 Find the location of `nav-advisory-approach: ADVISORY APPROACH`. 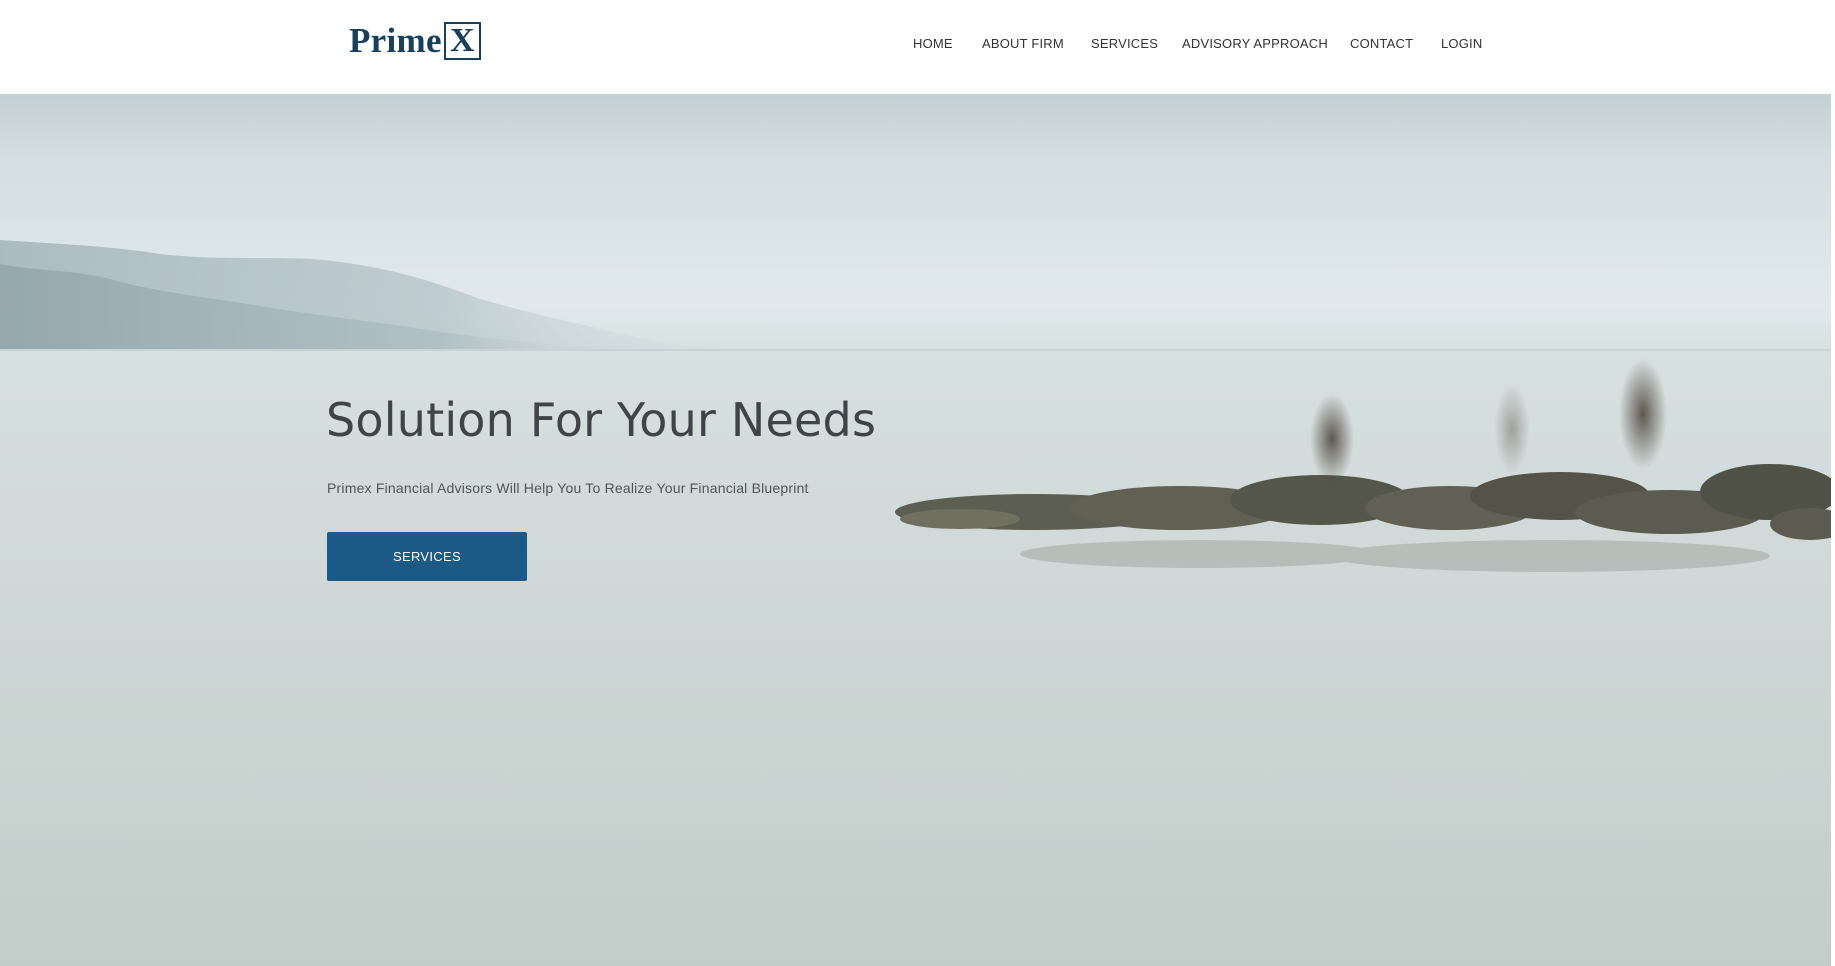

nav-advisory-approach: ADVISORY APPROACH is located at coordinates (1255, 43).